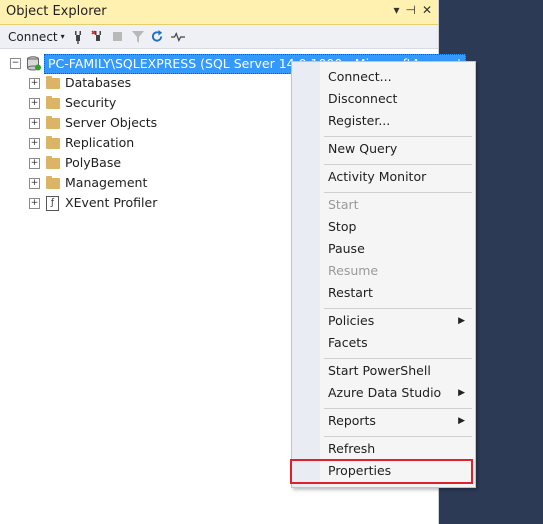 Image resolution: width=543 pixels, height=524 pixels. What do you see at coordinates (158, 37) in the screenshot?
I see `refresh-icon` at bounding box center [158, 37].